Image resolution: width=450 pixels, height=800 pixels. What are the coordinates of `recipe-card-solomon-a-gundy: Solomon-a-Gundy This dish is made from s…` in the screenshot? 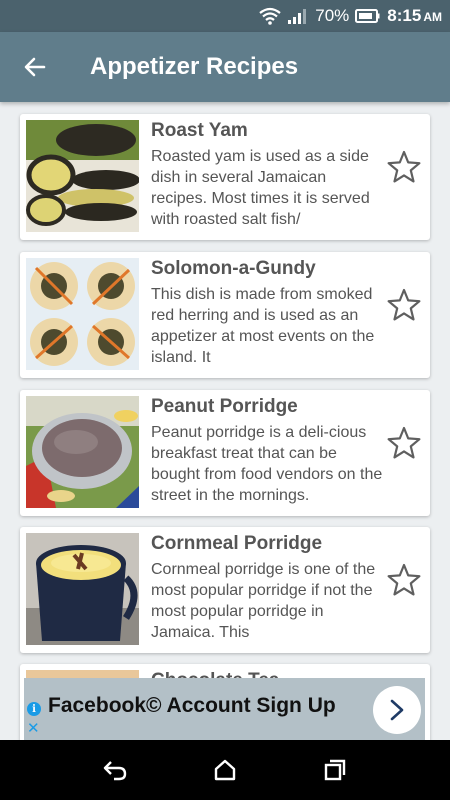 It's located at (225, 315).